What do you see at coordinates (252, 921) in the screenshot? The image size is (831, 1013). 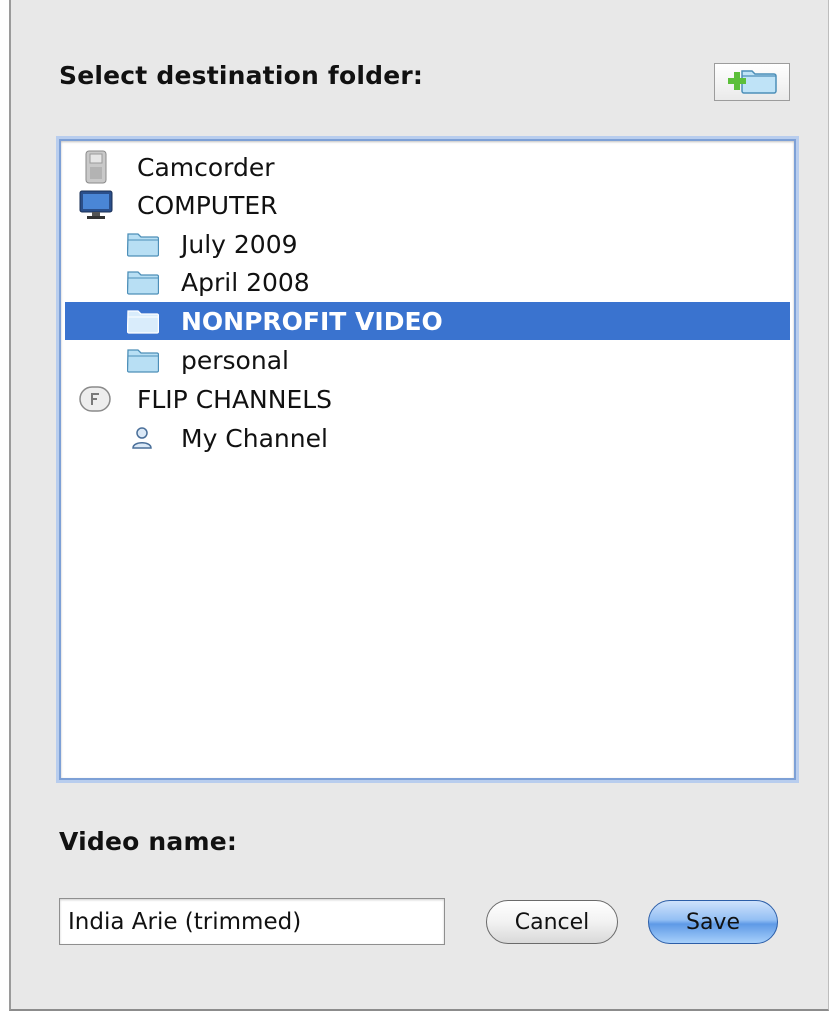 I see `video-name-input` at bounding box center [252, 921].